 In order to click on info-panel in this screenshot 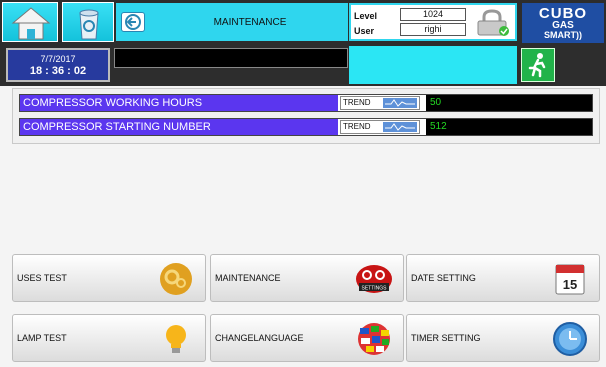, I will do `click(433, 65)`.